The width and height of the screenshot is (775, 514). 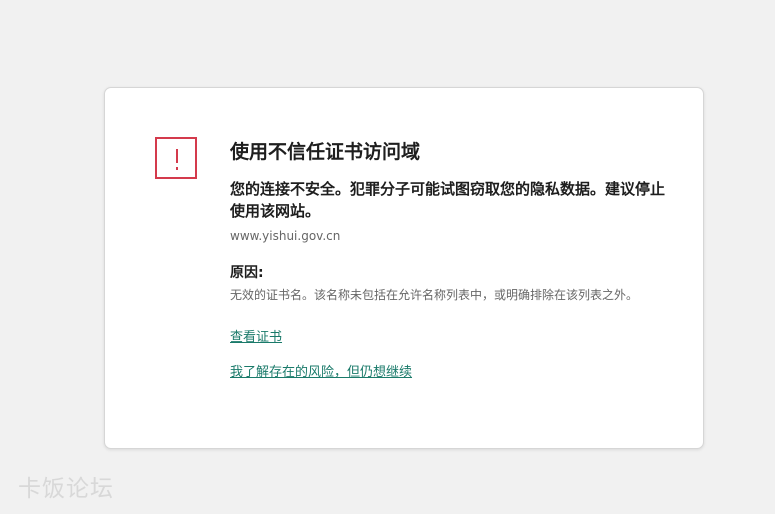 I want to click on reason-label: 原因:, so click(x=247, y=273).